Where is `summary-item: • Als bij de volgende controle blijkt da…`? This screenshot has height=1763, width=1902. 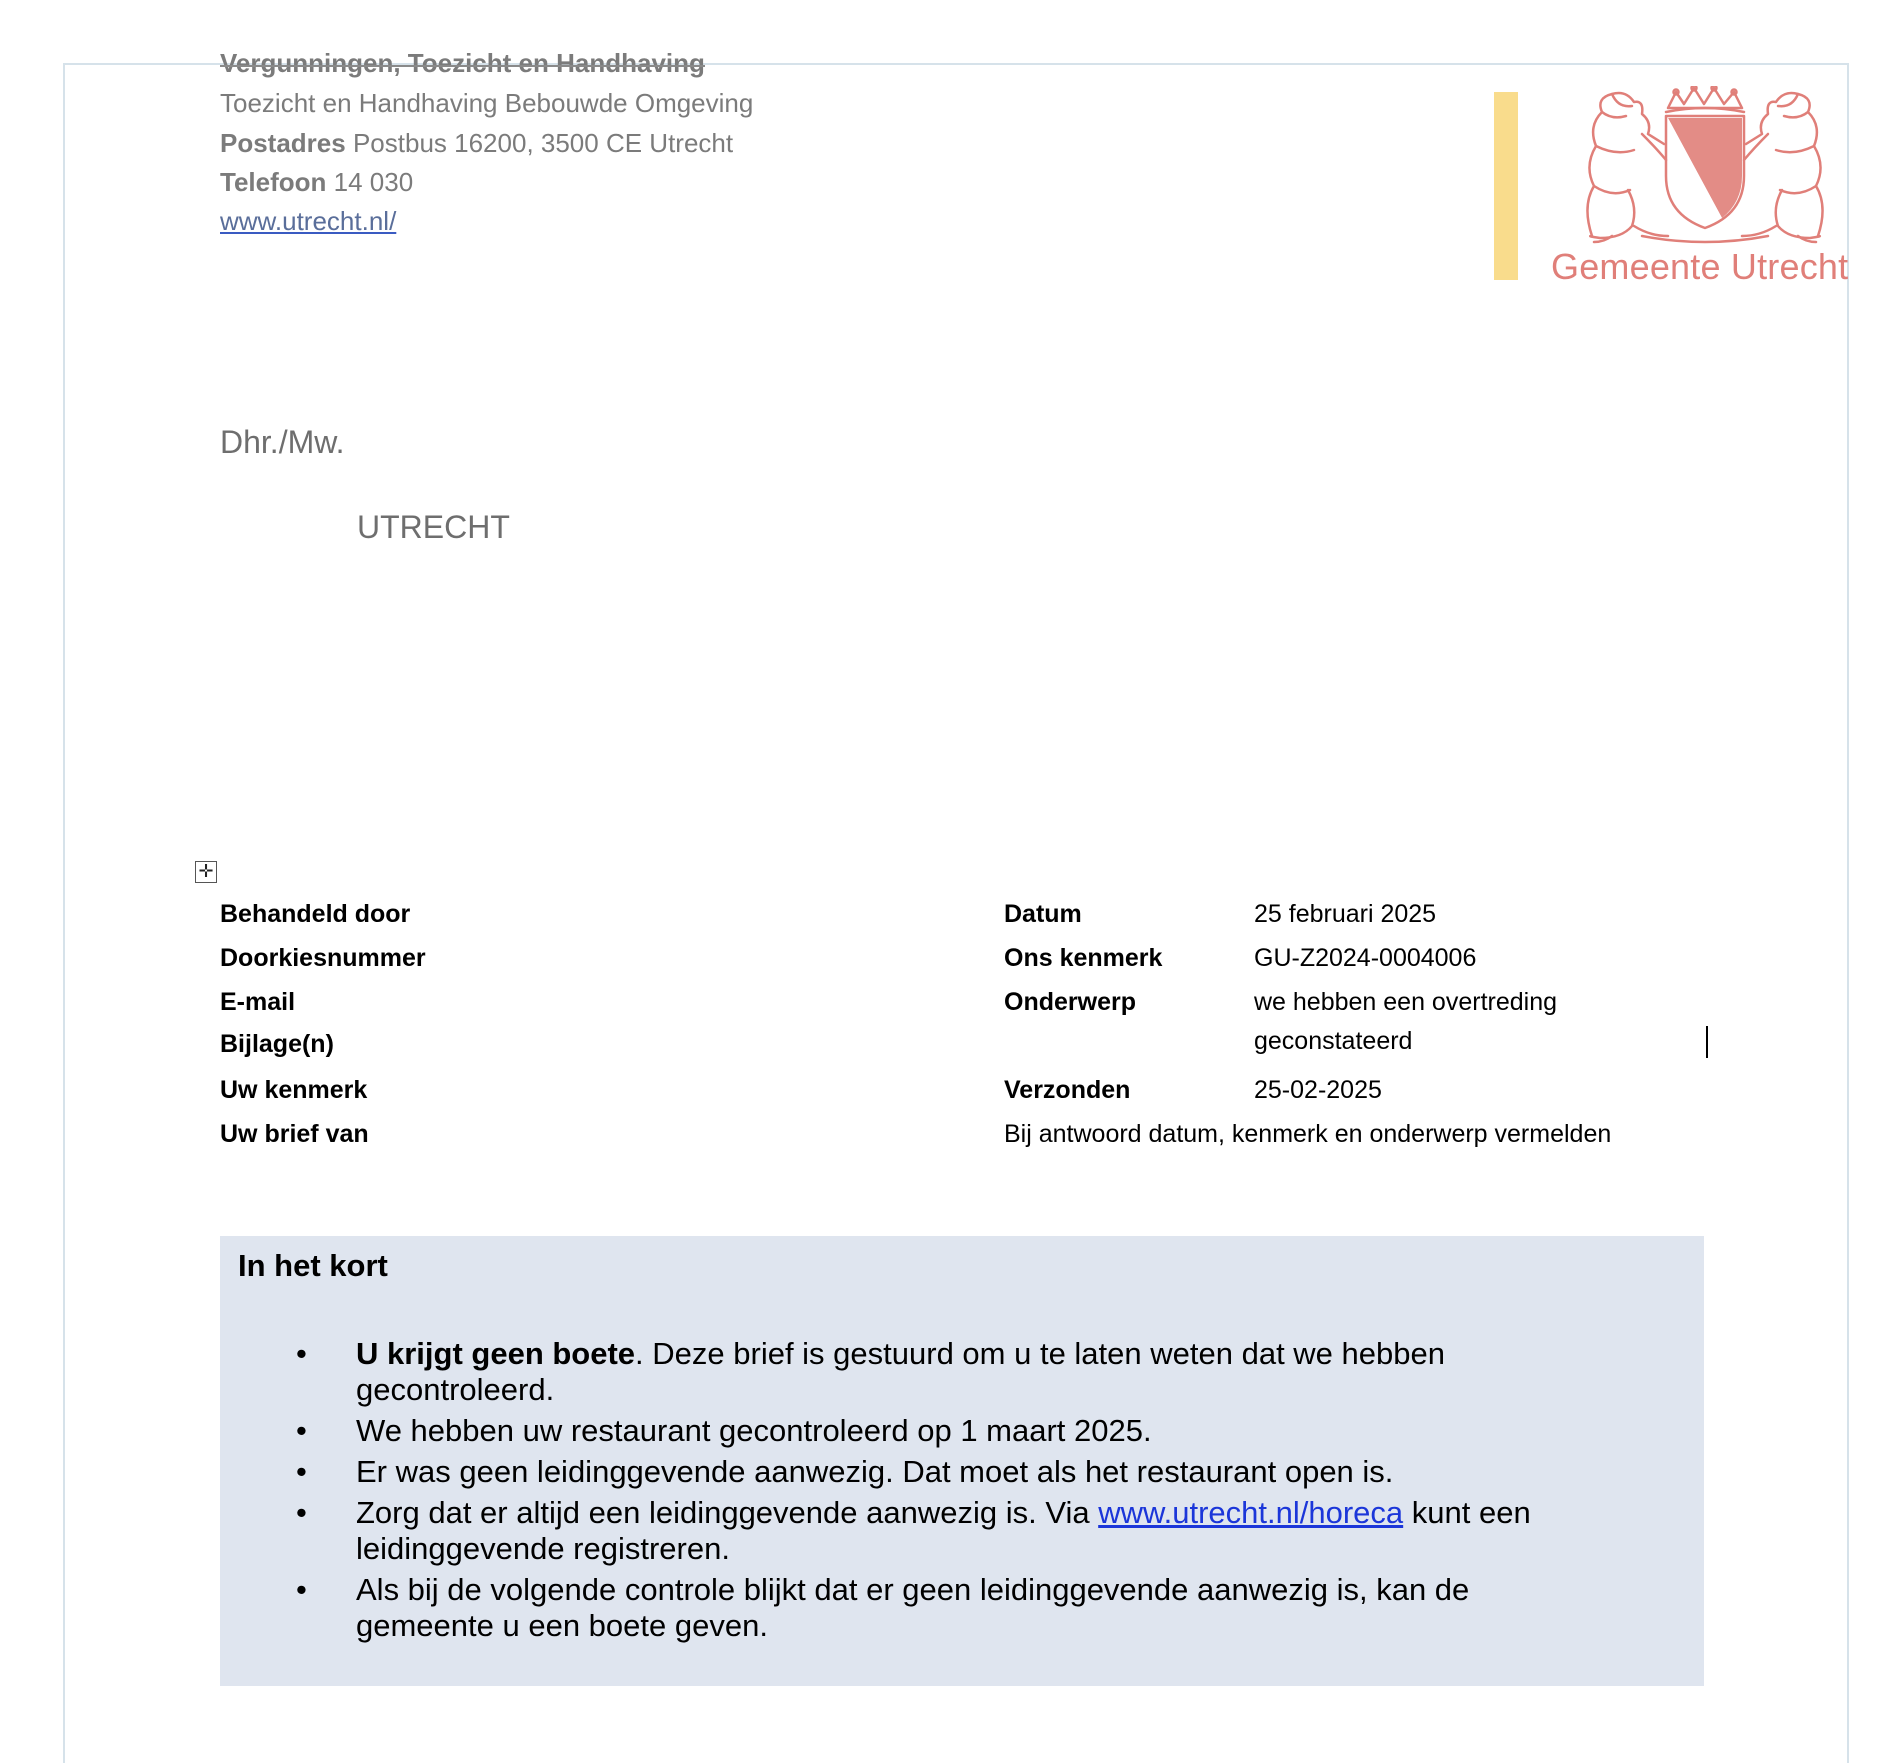 summary-item: • Als bij de volgende controle blijkt da… is located at coordinates (962, 1608).